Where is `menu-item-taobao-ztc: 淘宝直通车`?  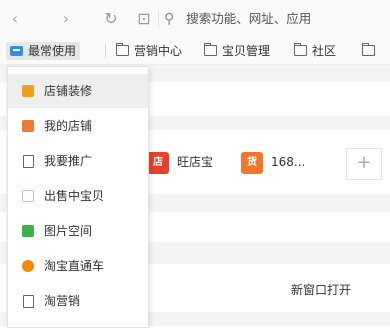
menu-item-taobao-ztc: 淘宝直通车 is located at coordinates (78, 266).